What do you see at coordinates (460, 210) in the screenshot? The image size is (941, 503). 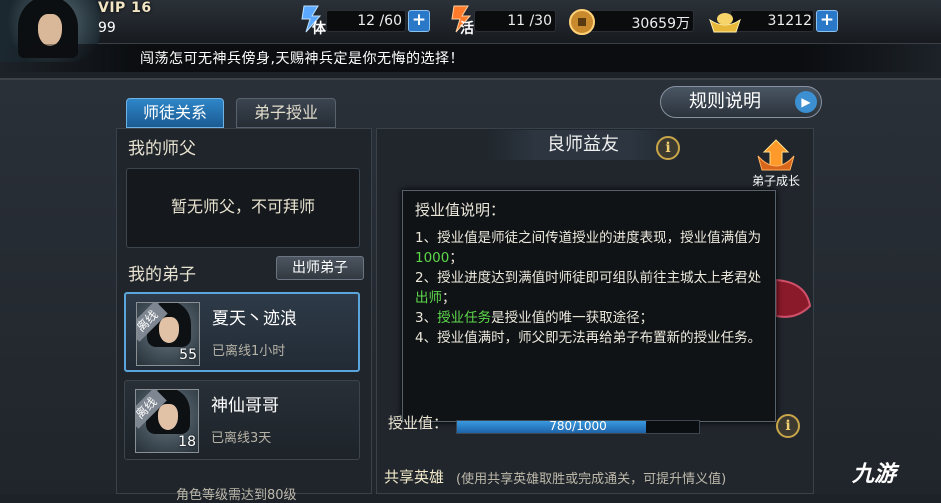 I see `tooltip-title: 授业值说明：` at bounding box center [460, 210].